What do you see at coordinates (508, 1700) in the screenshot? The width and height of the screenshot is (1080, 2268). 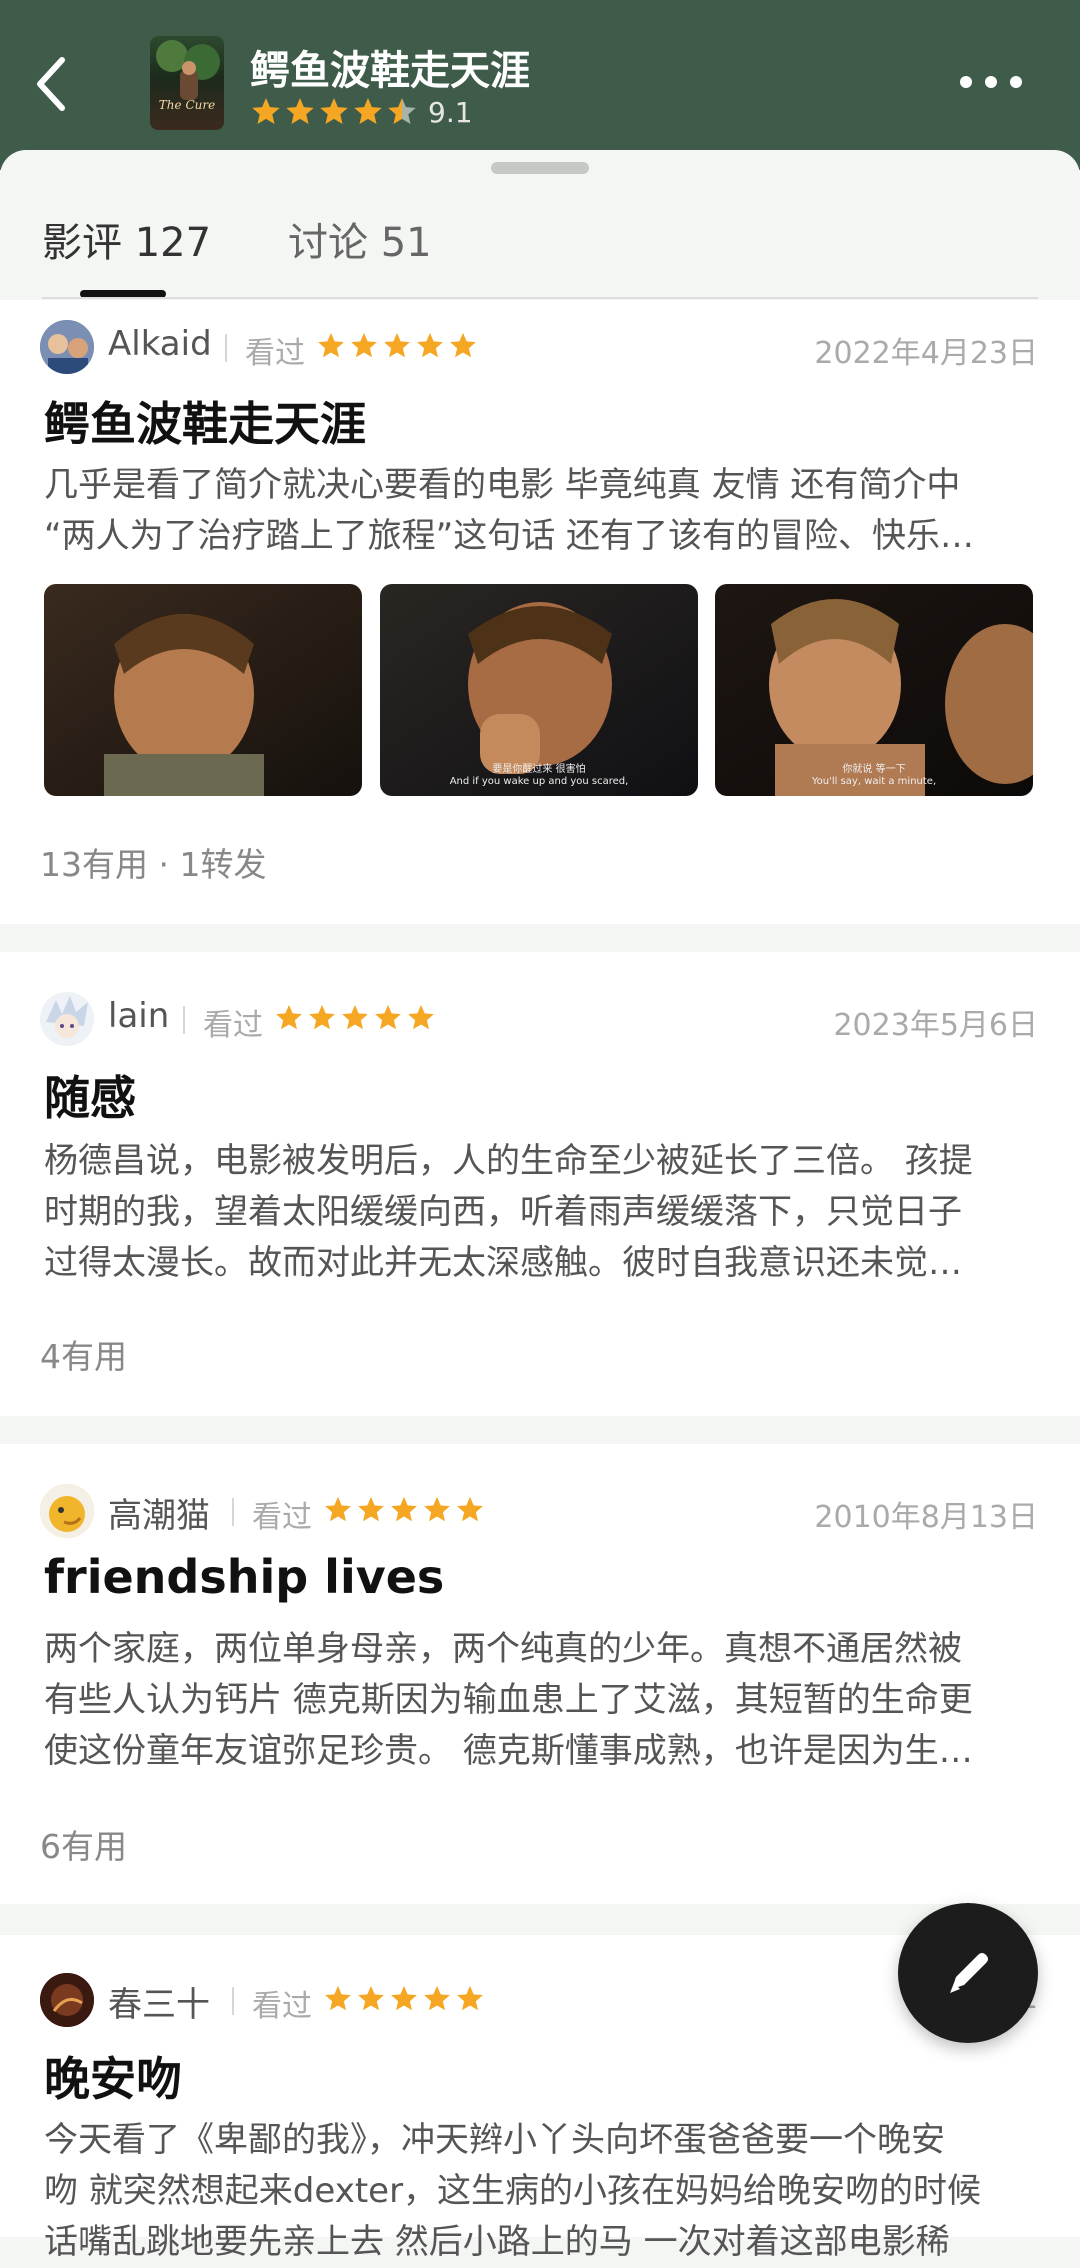 I see `review-body-line: 有些人认为钙片 德克斯因为输血患上了艾滋，其短暂的生命更` at bounding box center [508, 1700].